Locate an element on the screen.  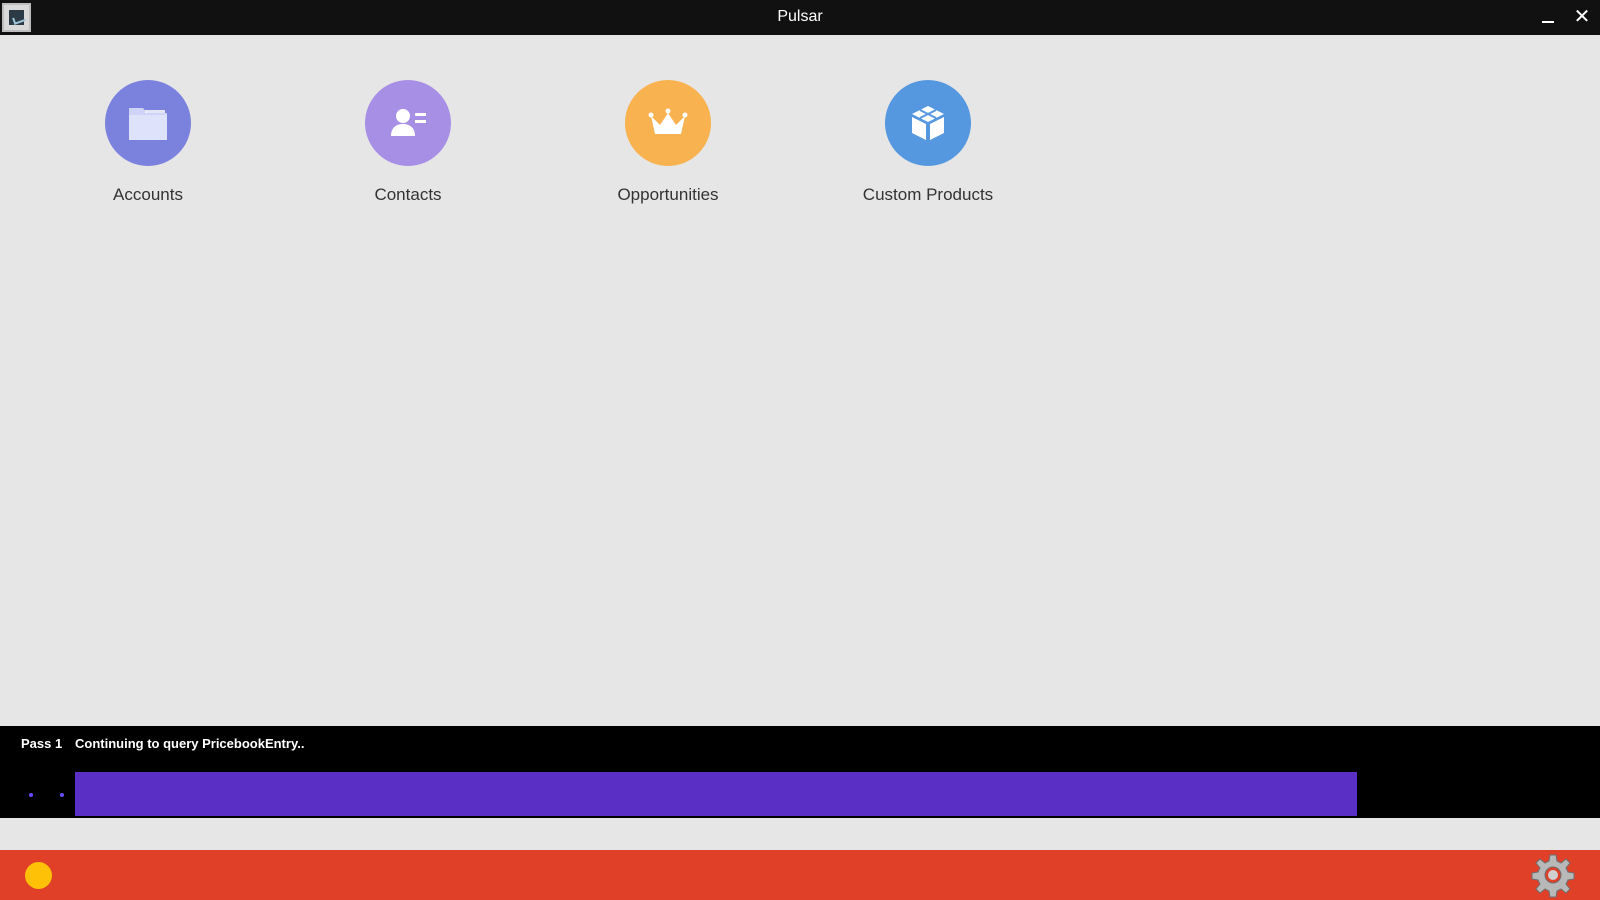
opportunities-circle is located at coordinates (668, 123).